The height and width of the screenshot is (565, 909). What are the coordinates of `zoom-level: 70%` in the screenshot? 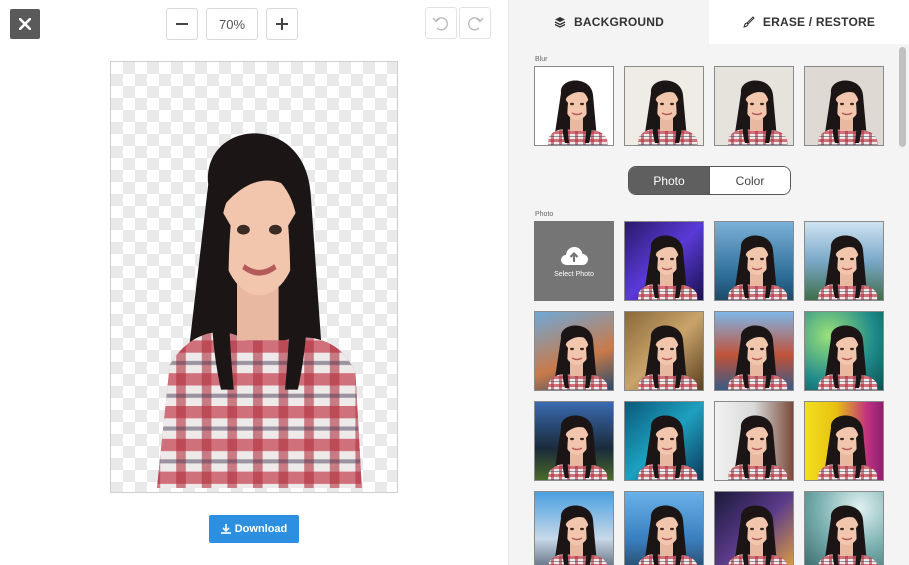 It's located at (232, 24).